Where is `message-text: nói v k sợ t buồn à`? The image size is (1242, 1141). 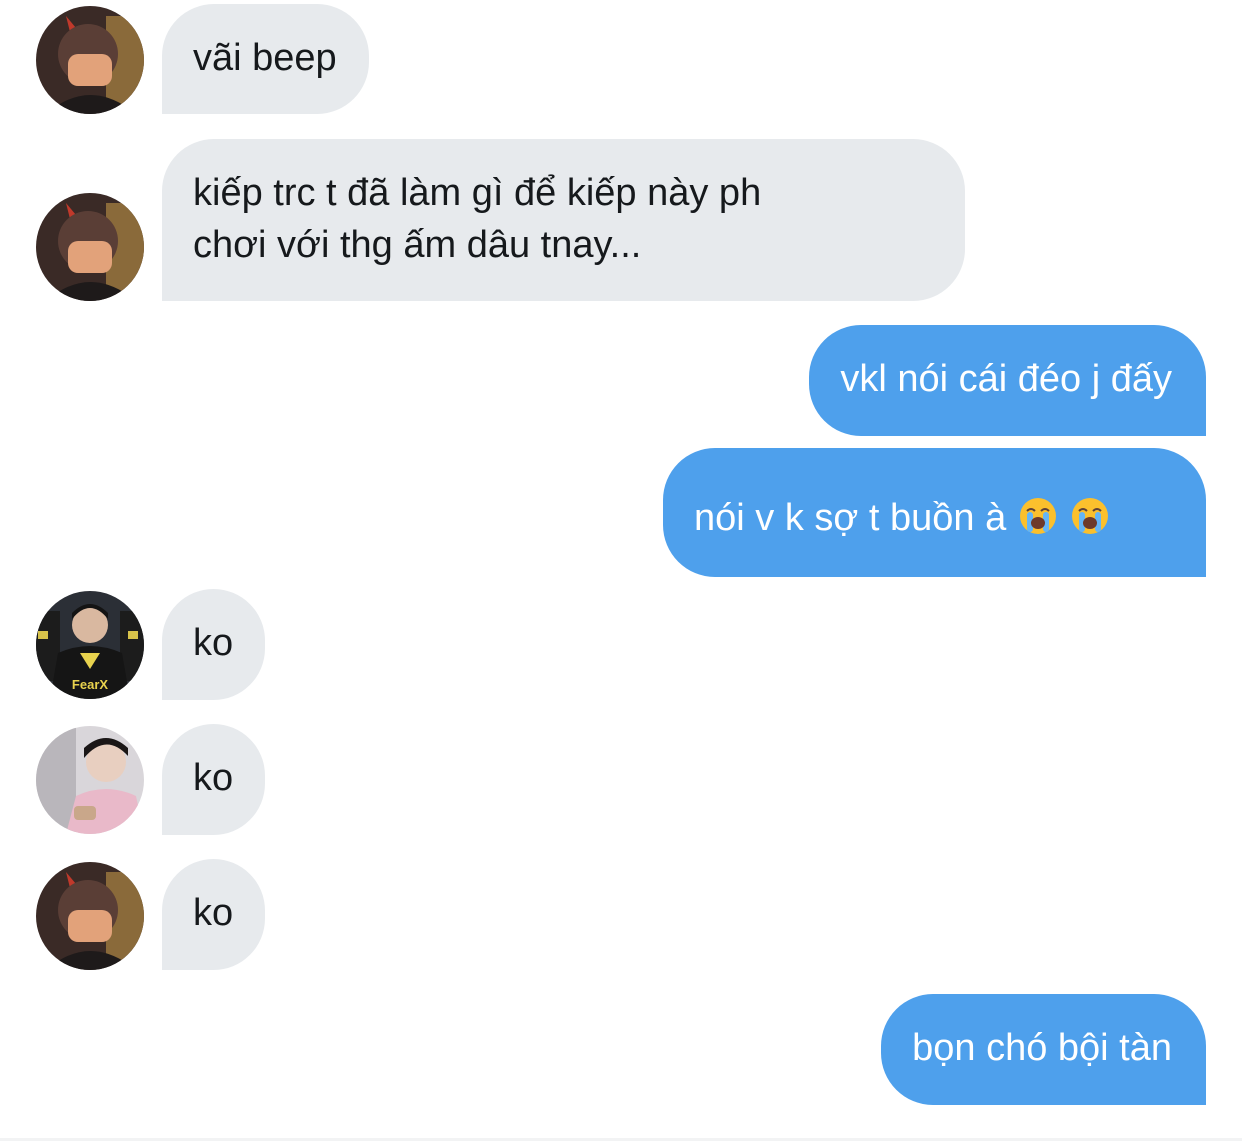 message-text: nói v k sợ t buồn à is located at coordinates (850, 518).